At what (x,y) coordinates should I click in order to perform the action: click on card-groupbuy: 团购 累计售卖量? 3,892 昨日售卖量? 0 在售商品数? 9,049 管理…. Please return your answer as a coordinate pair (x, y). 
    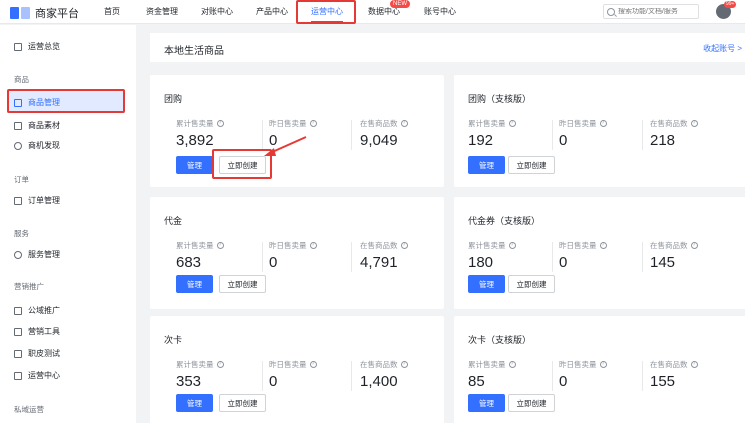
    Looking at the image, I should click on (297, 131).